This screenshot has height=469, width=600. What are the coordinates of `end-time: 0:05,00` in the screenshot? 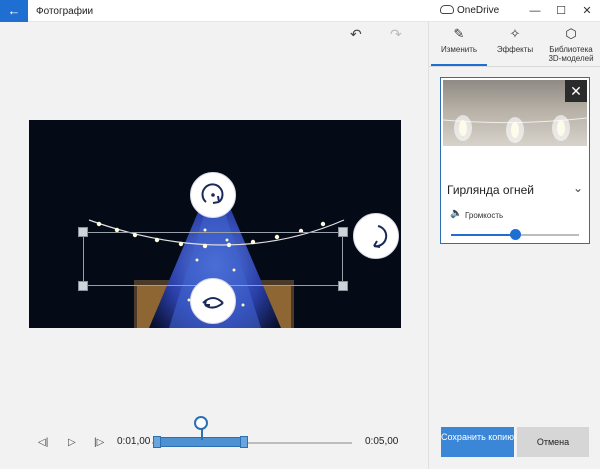 It's located at (382, 441).